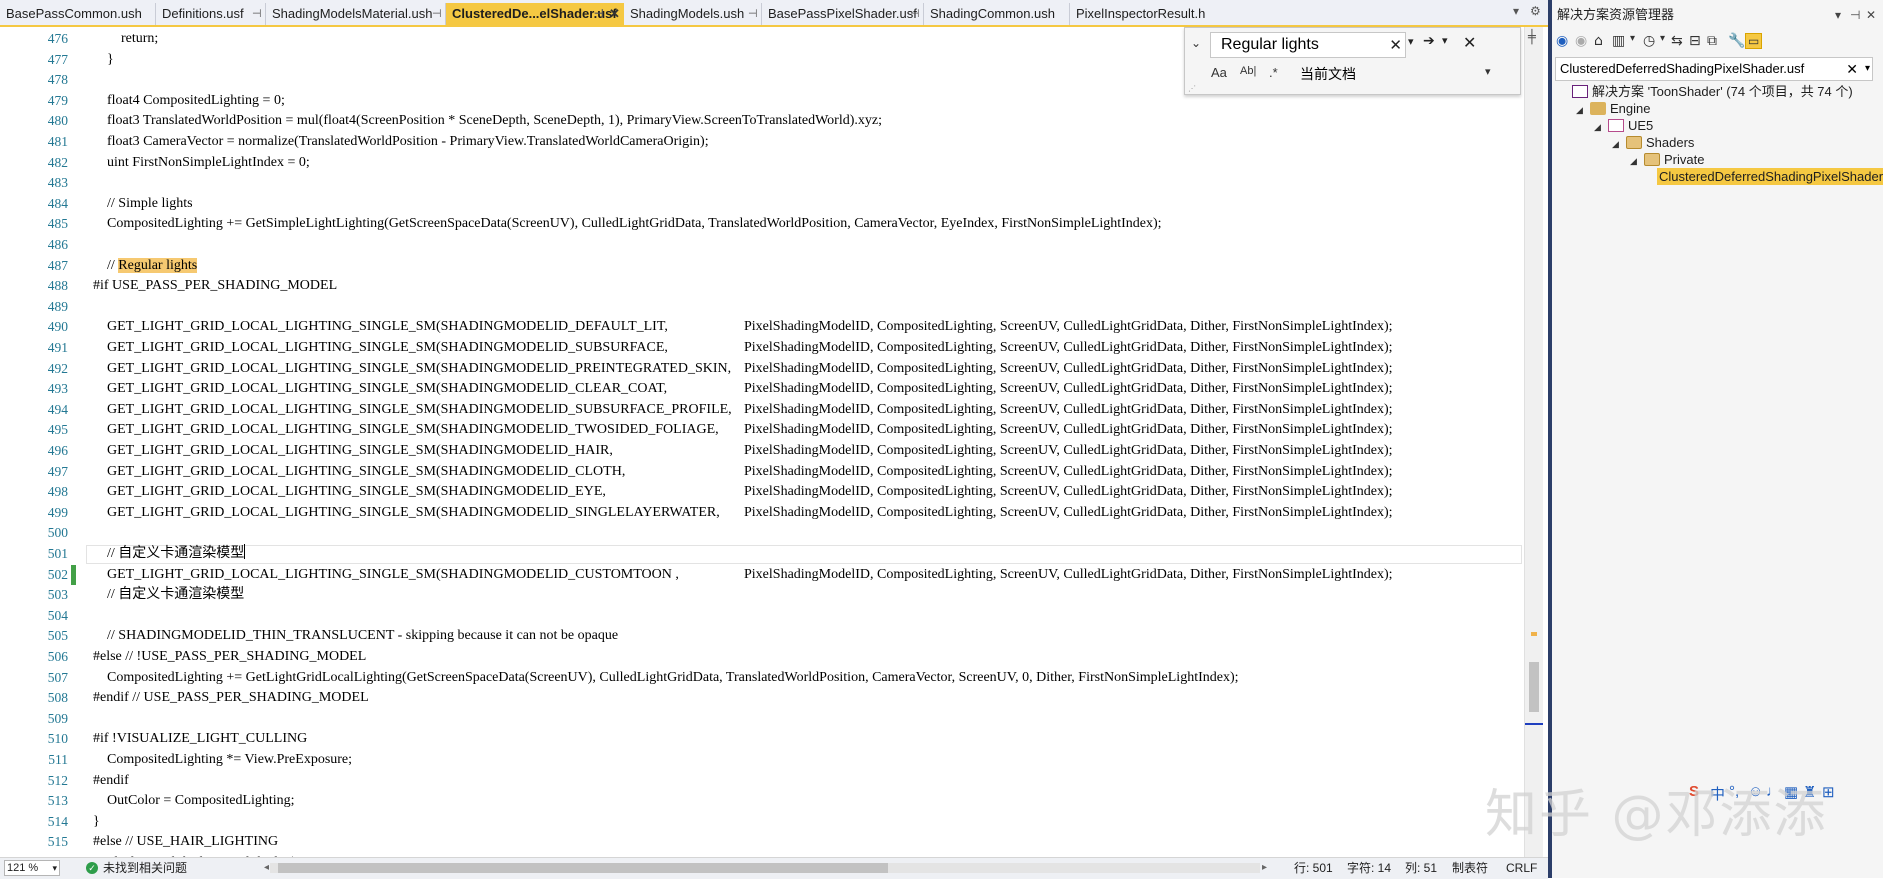 This screenshot has height=879, width=1883. Describe the element at coordinates (356, 14) in the screenshot. I see `tab-shadingmodelsmaterial: ShadingModelsMaterial.ush ⊣` at that location.